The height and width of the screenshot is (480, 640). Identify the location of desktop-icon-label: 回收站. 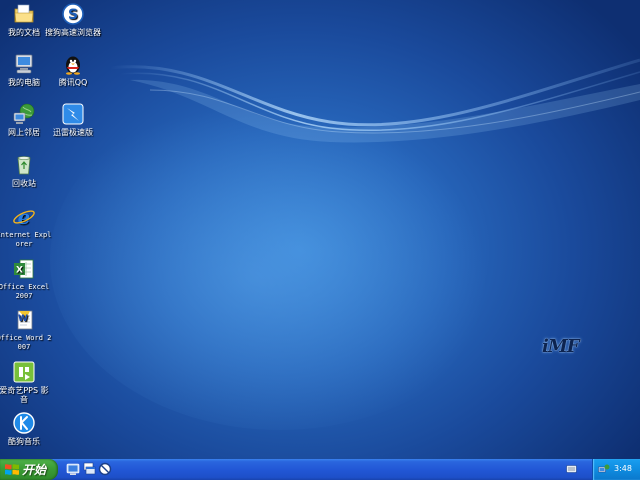
(24, 183).